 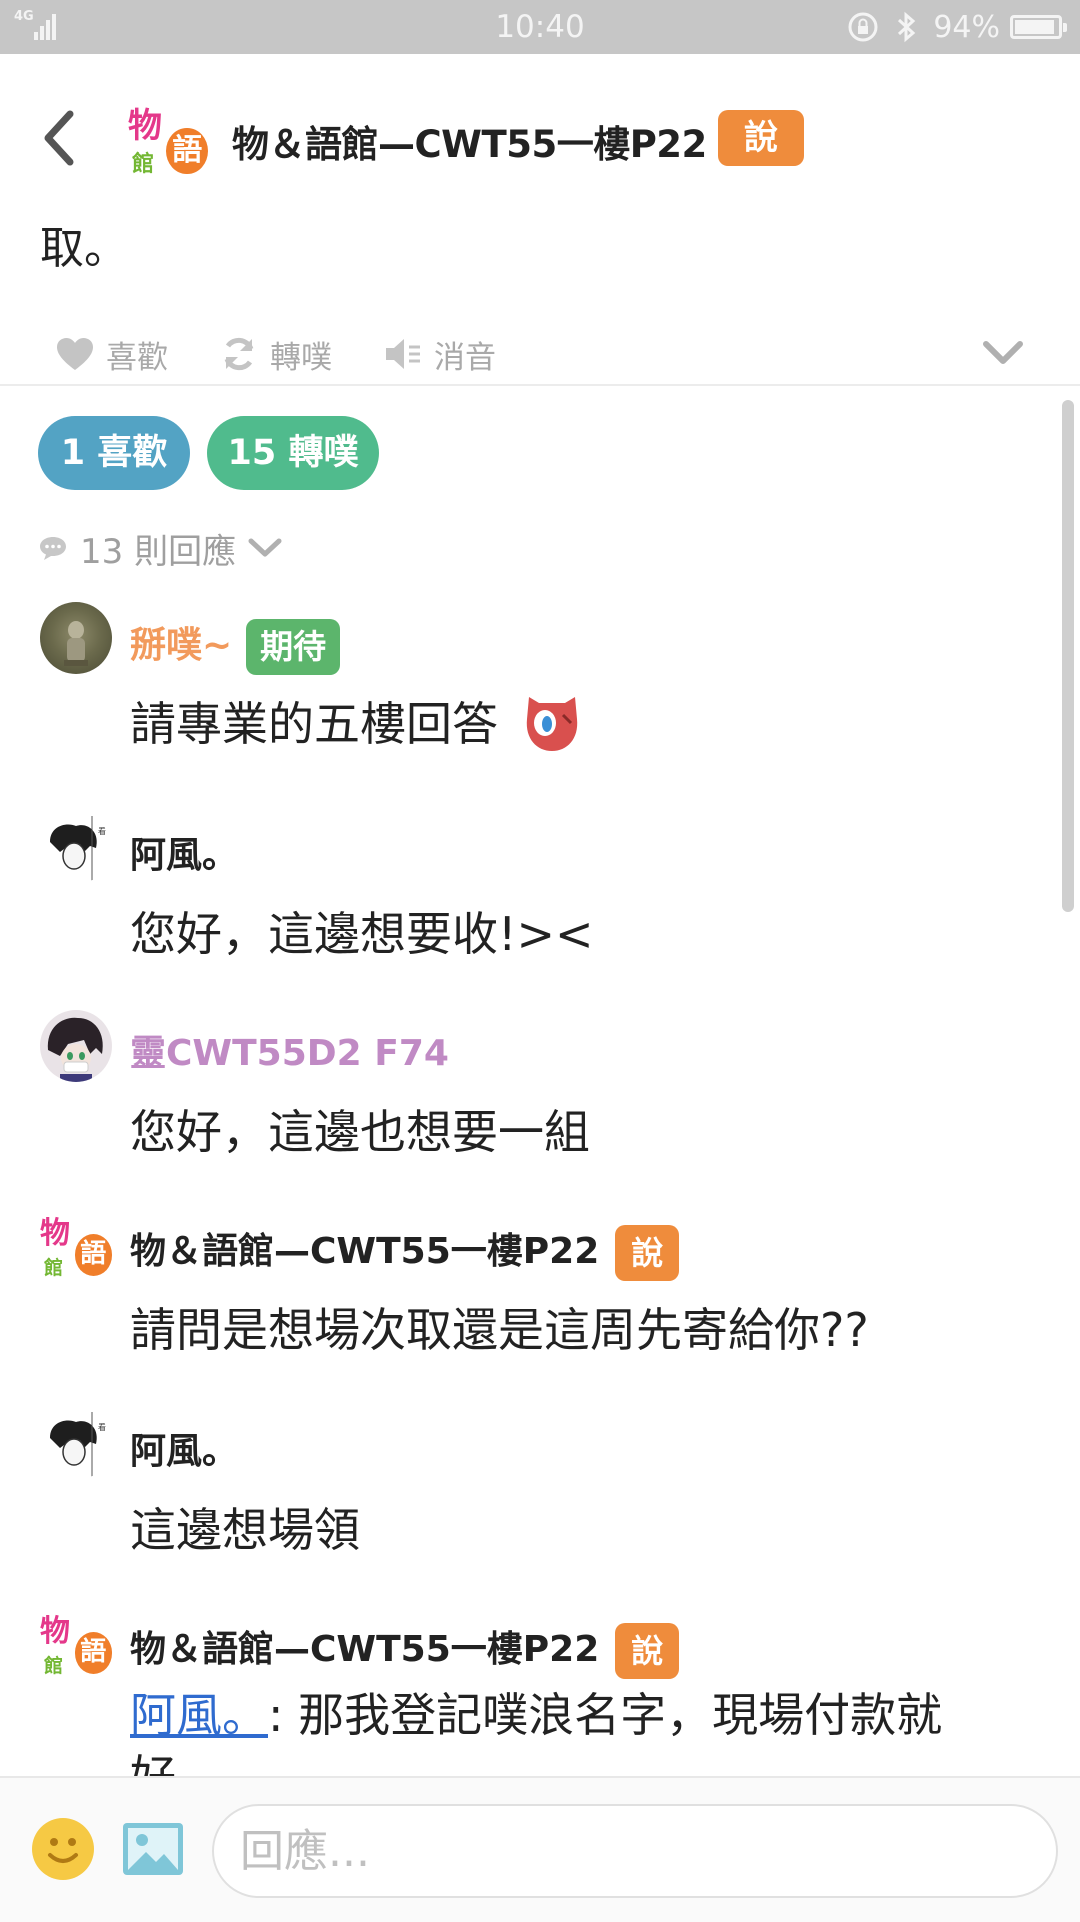 What do you see at coordinates (60, 138) in the screenshot?
I see `chevron-left-icon` at bounding box center [60, 138].